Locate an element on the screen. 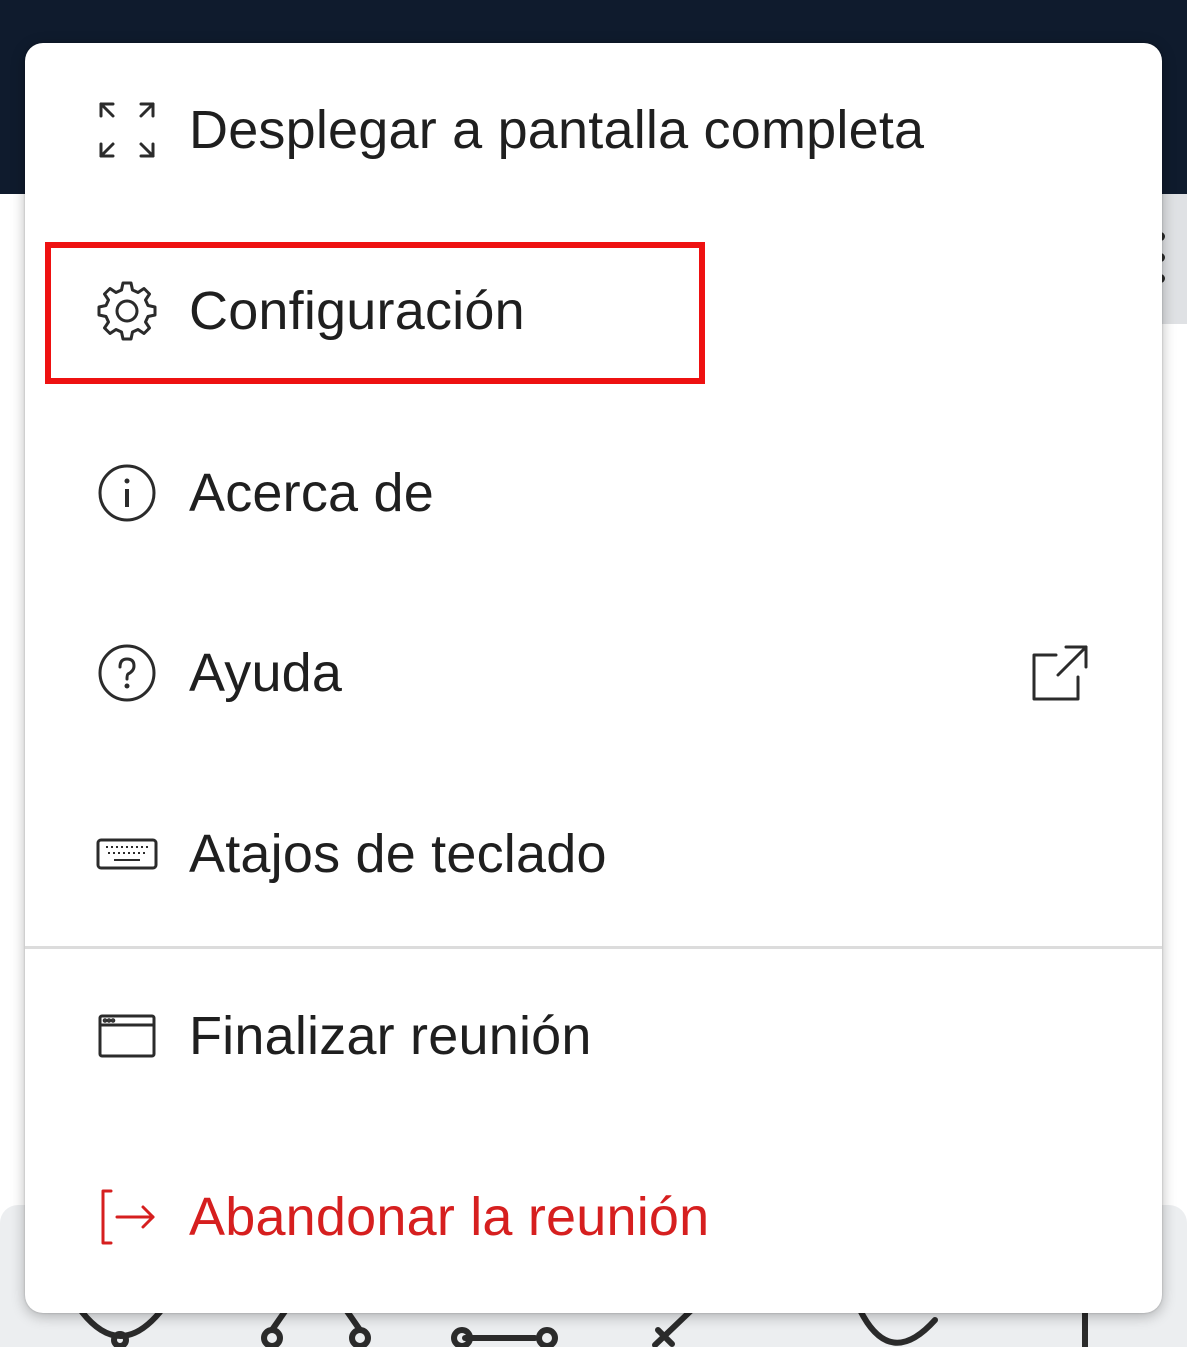 This screenshot has height=1347, width=1187. menu-item-label: Ayuda is located at coordinates (266, 673).